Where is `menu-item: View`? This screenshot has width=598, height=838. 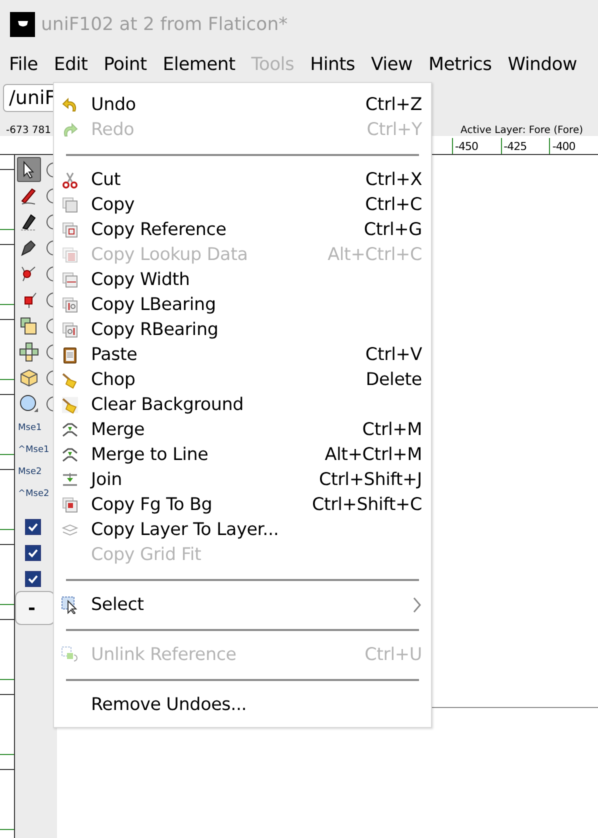 menu-item: View is located at coordinates (392, 64).